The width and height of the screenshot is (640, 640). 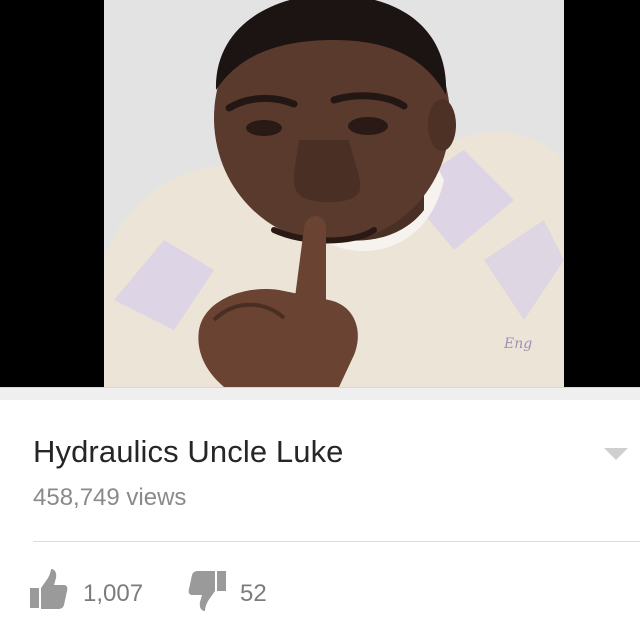 I want to click on chevron-down-icon, so click(x=616, y=454).